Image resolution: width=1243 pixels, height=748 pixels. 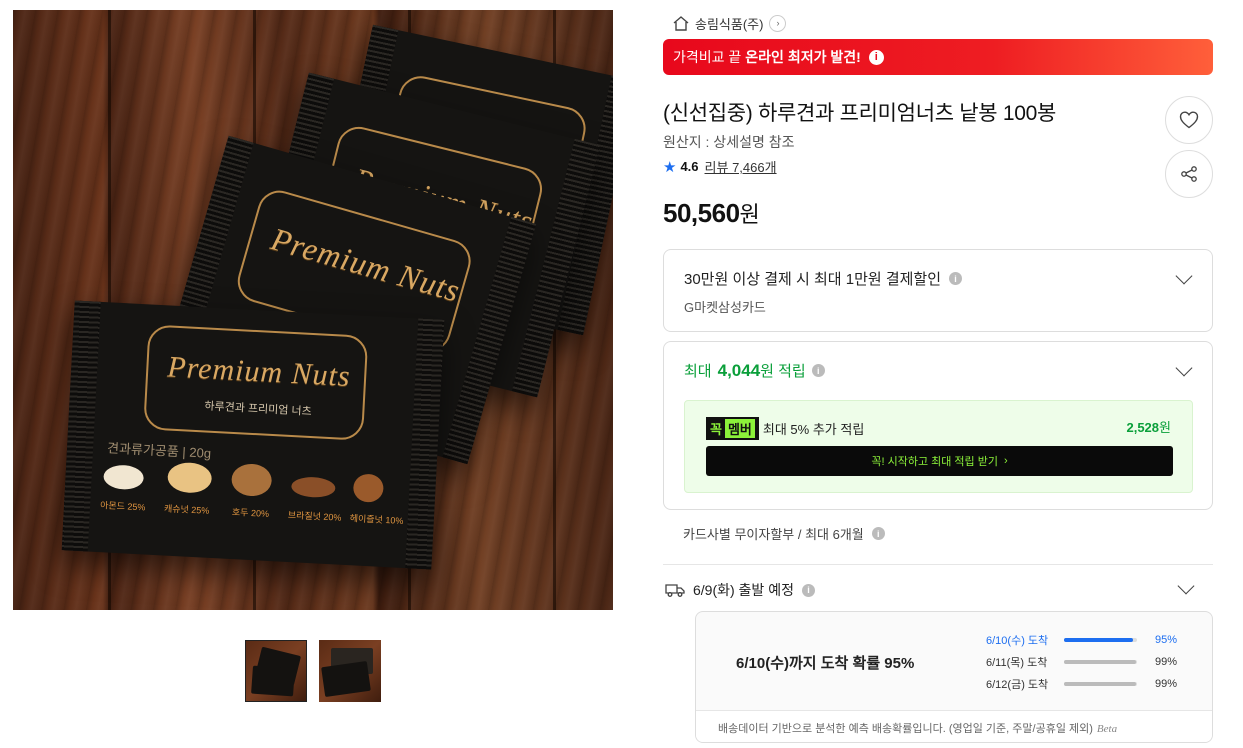 What do you see at coordinates (938, 564) in the screenshot?
I see `divider` at bounding box center [938, 564].